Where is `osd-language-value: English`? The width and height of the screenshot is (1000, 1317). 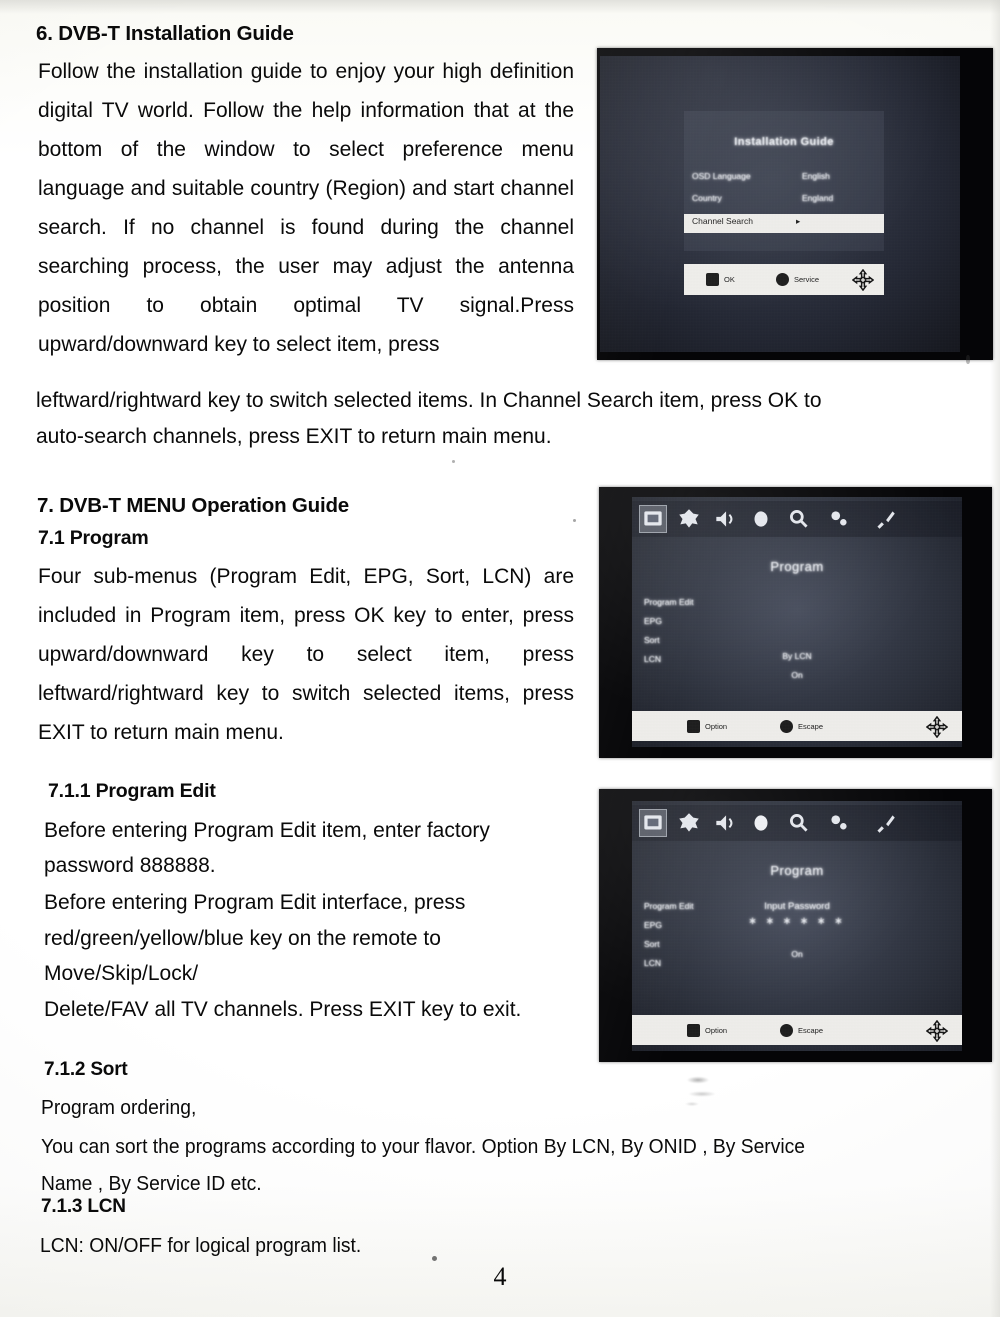 osd-language-value: English is located at coordinates (816, 176).